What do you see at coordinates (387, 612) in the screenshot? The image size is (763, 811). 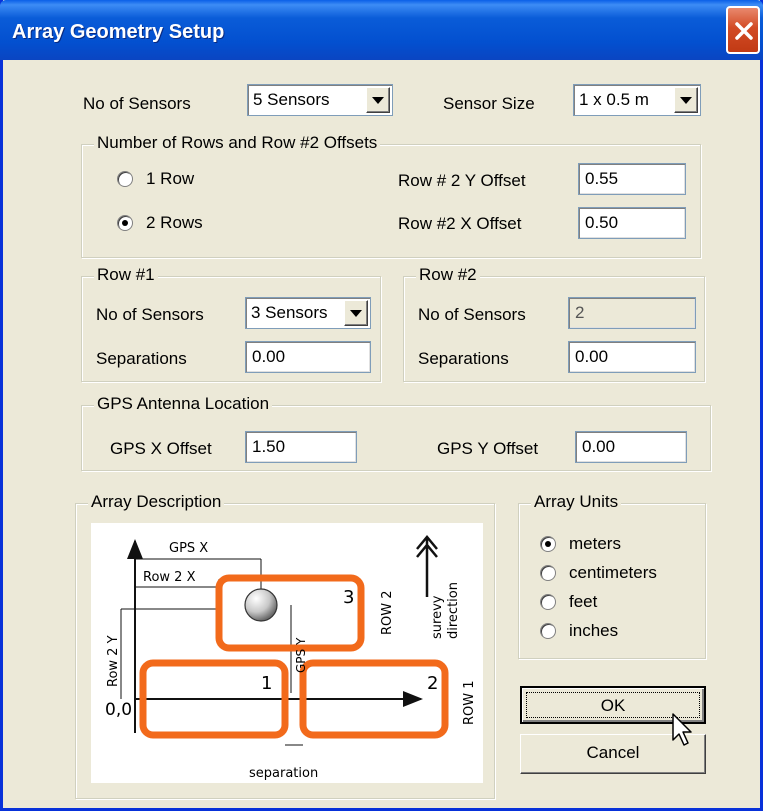 I see `label-row-2: ROW 2` at bounding box center [387, 612].